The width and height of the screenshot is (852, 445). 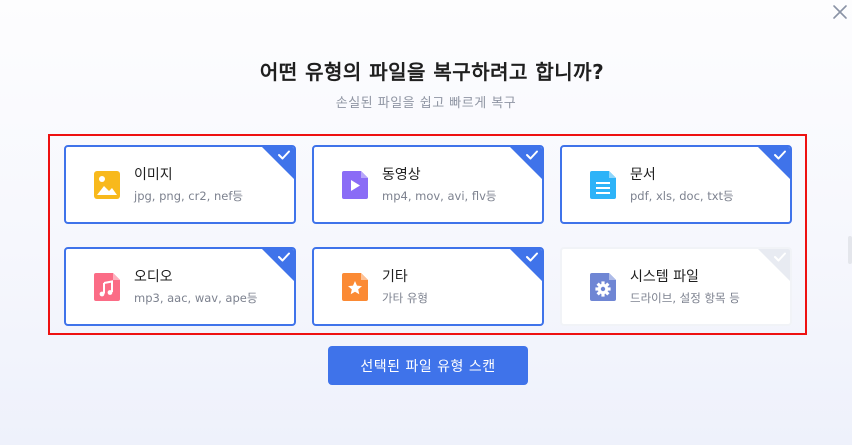 I want to click on card-title: 동영상, so click(x=401, y=175).